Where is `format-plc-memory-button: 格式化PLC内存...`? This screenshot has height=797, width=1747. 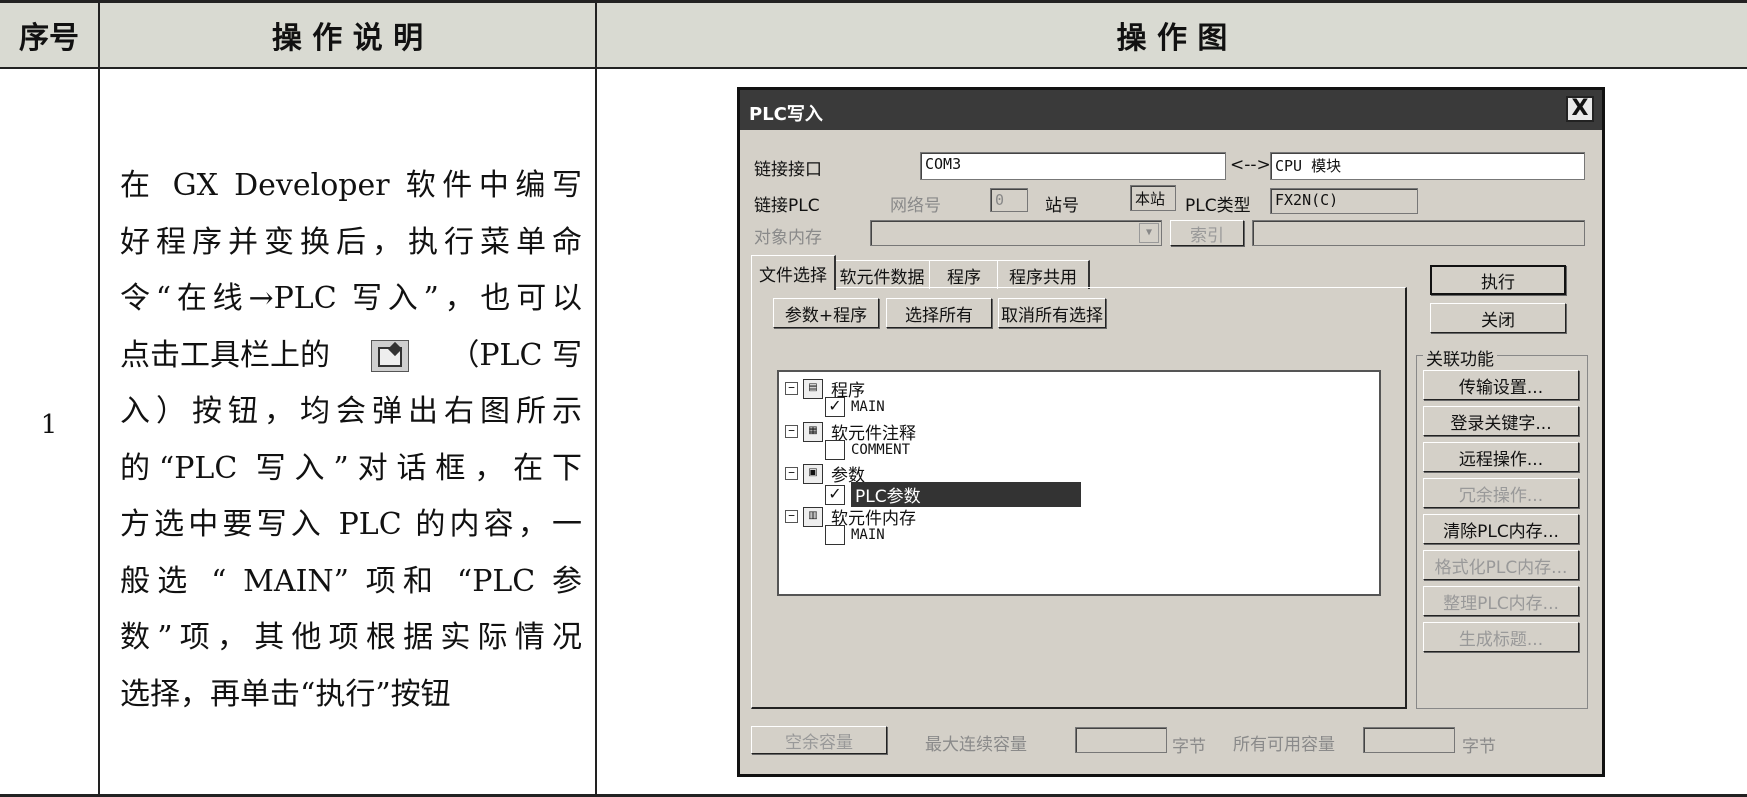
format-plc-memory-button: 格式化PLC内存... is located at coordinates (1501, 565).